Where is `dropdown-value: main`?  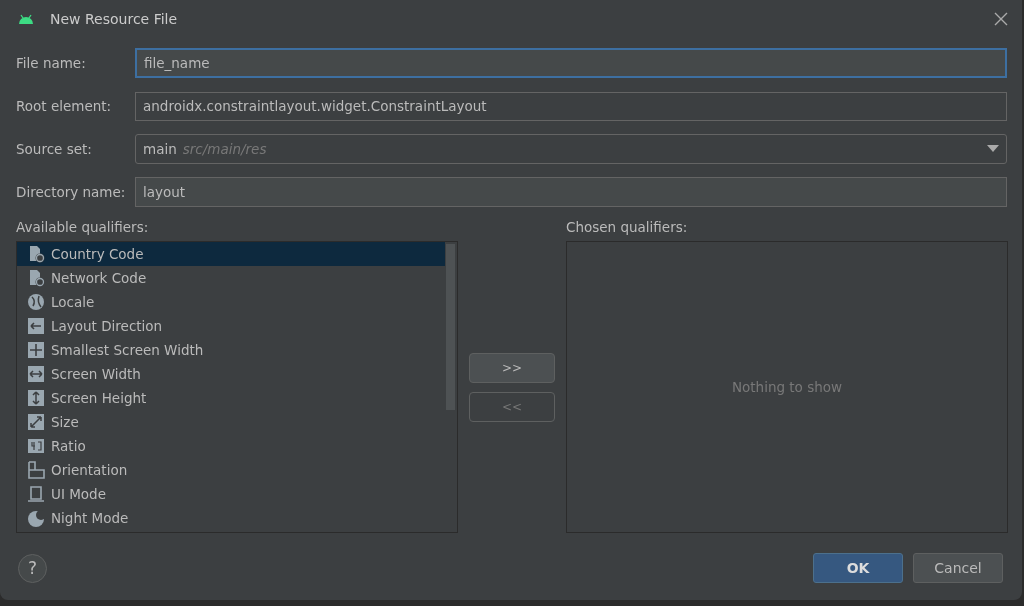 dropdown-value: main is located at coordinates (160, 149).